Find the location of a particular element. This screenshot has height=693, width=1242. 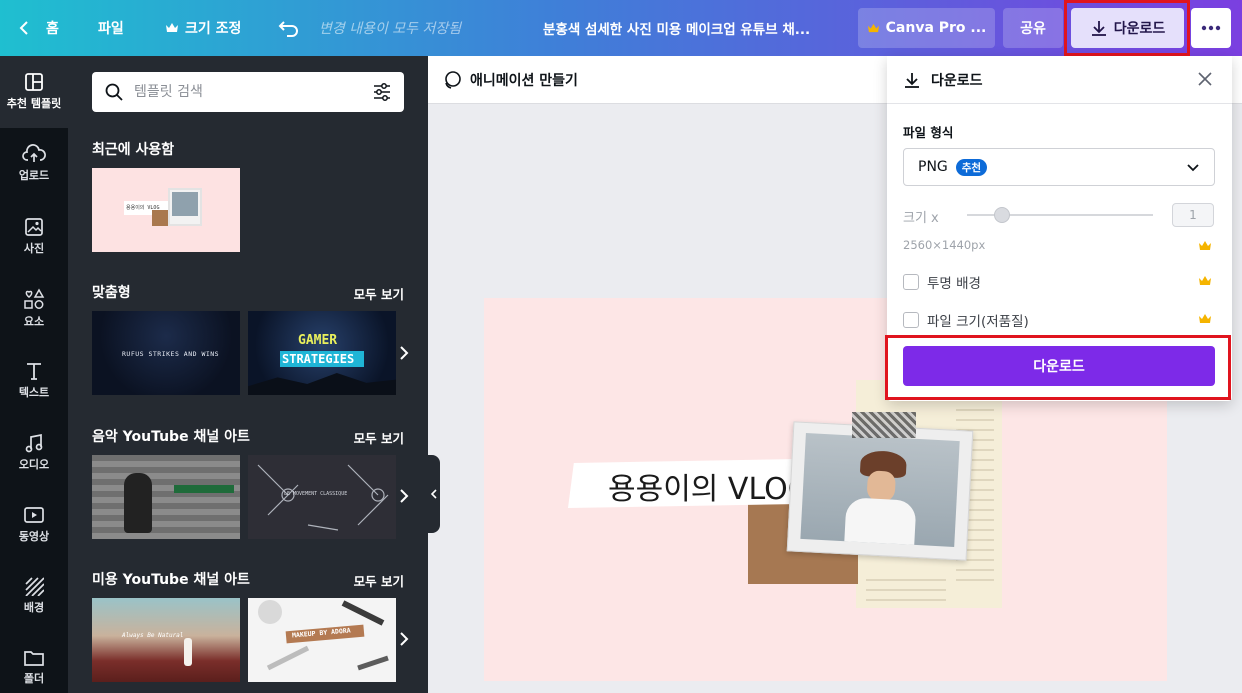

collapse-panel-handle is located at coordinates (434, 494).